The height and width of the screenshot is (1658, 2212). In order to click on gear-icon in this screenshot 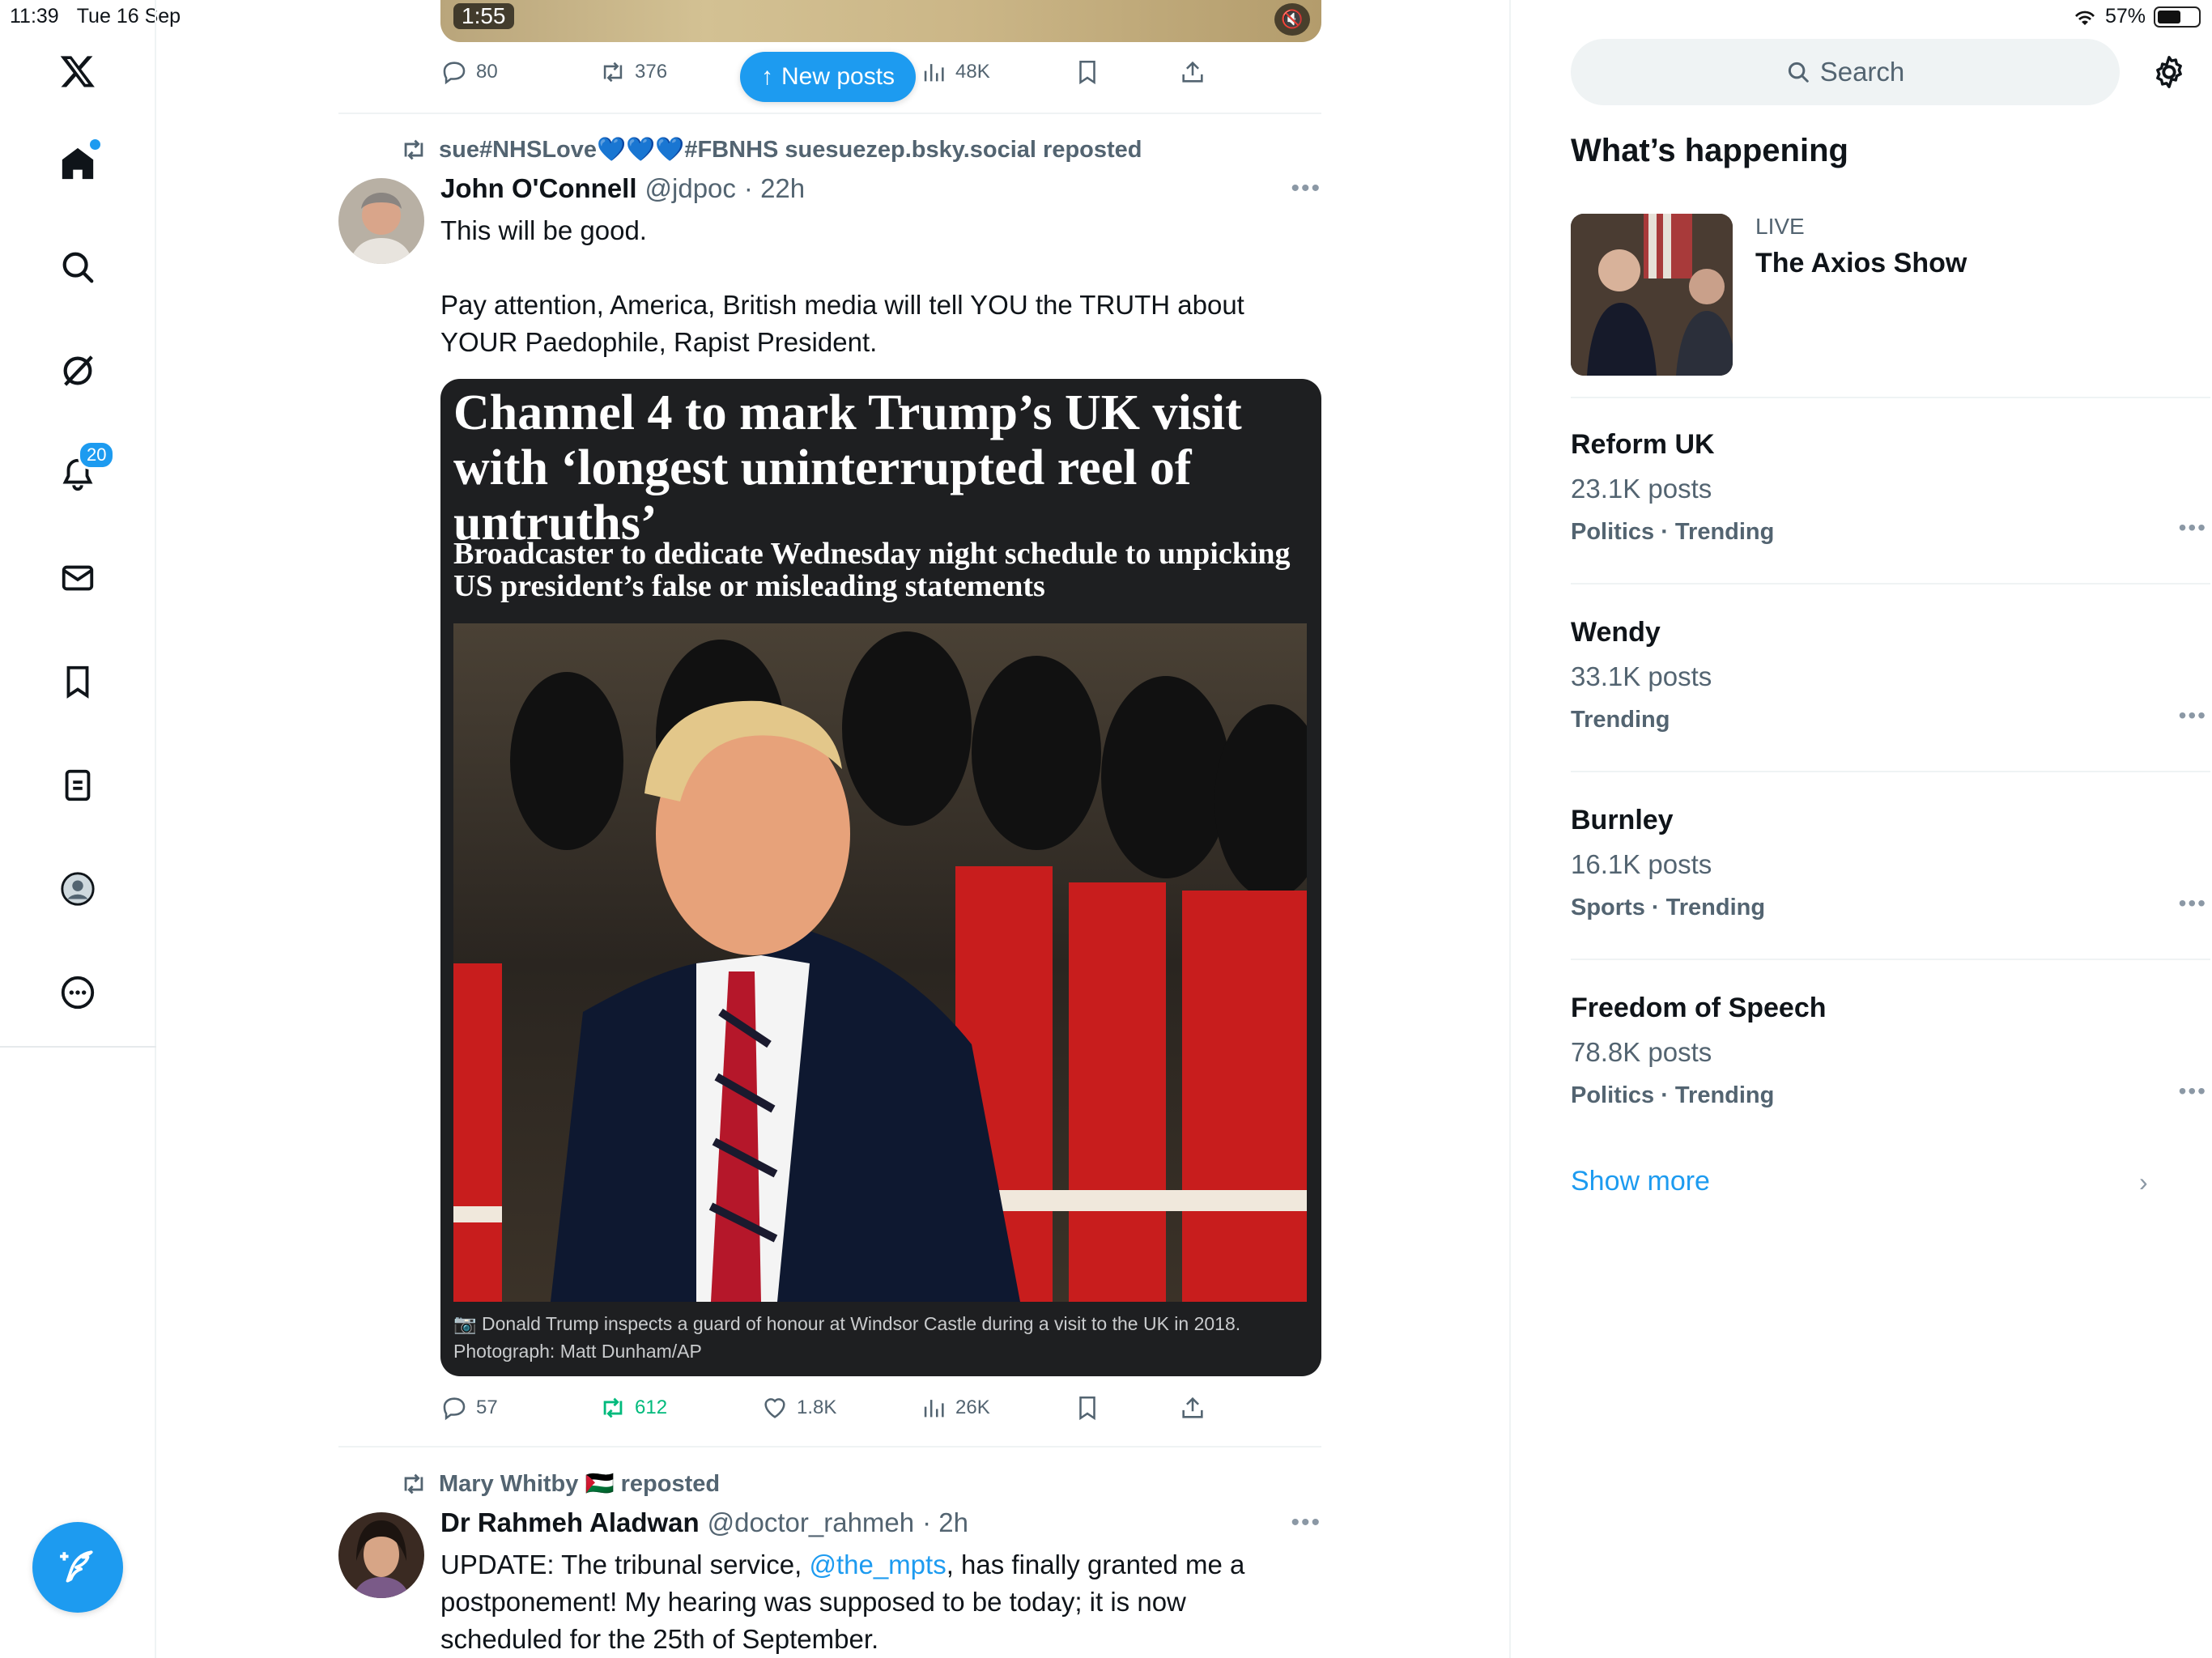, I will do `click(2169, 72)`.